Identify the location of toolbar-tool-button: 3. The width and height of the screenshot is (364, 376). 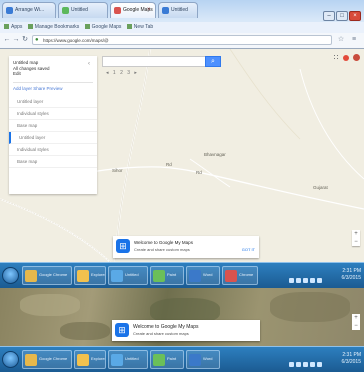
(128, 73).